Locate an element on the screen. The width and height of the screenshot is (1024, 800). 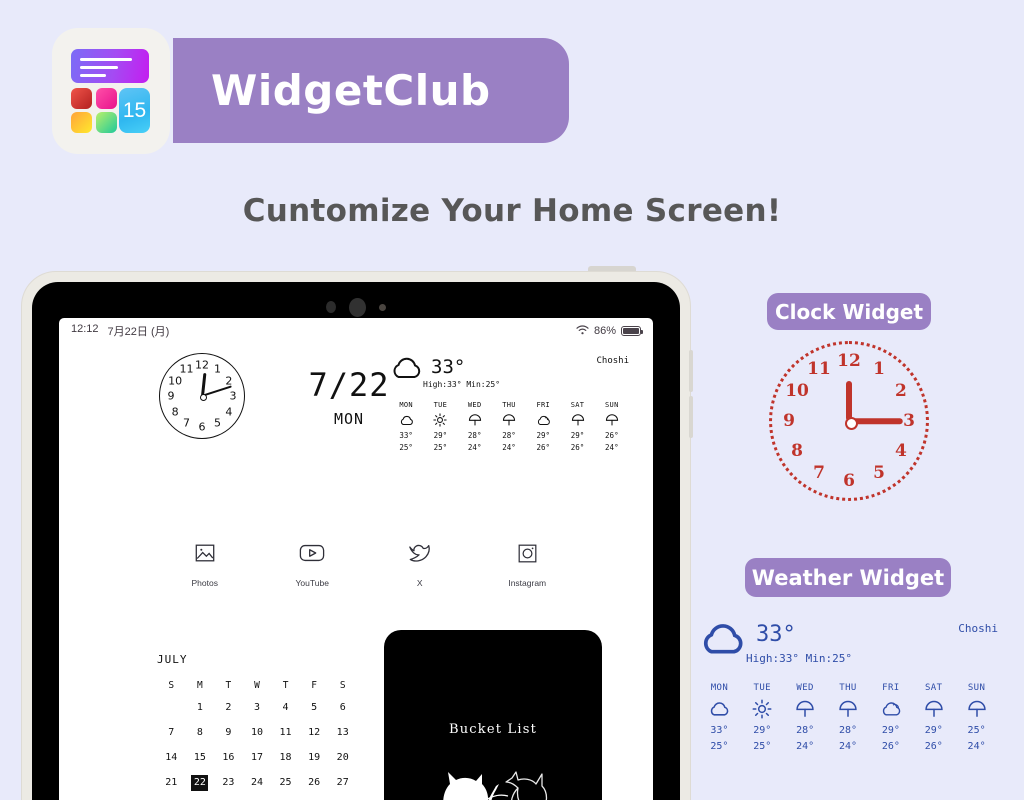
forecast-day-name: FRI is located at coordinates (891, 688).